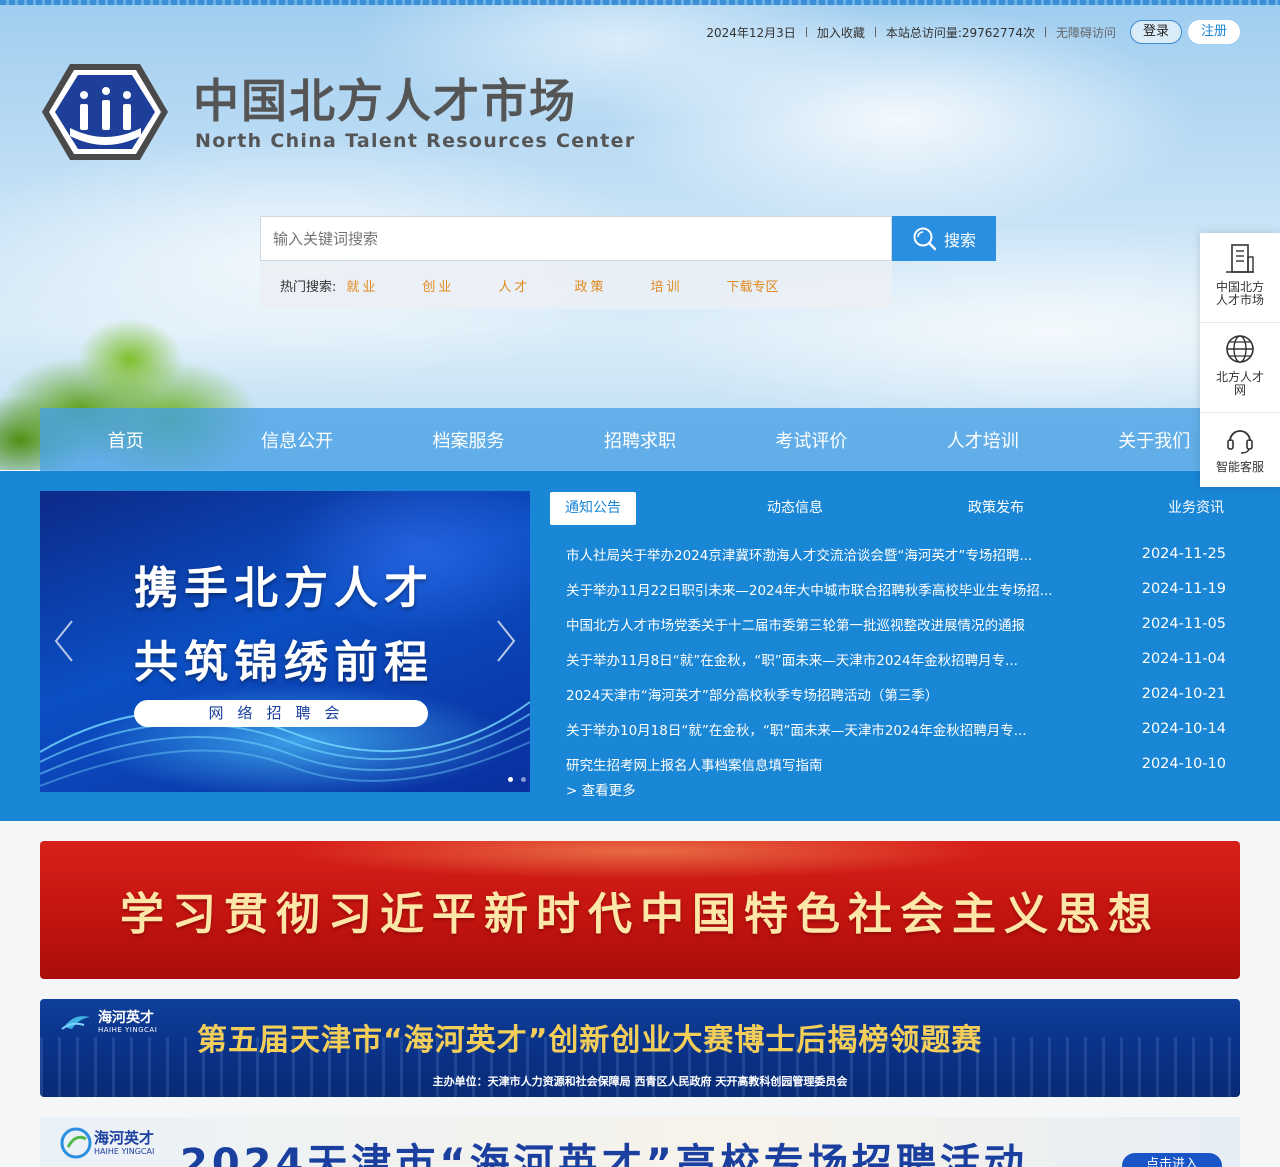 The width and height of the screenshot is (1280, 1167). What do you see at coordinates (826, 624) in the screenshot?
I see `news-title: 中国北方人才市场党委关于十二届市委第三轮第一批巡视整改进展情况的通报` at bounding box center [826, 624].